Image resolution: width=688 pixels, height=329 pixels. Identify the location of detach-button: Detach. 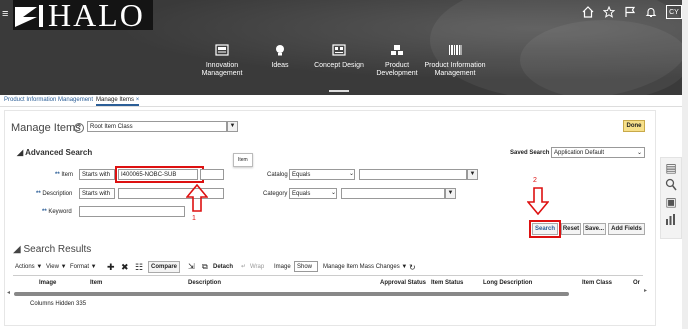
(223, 267).